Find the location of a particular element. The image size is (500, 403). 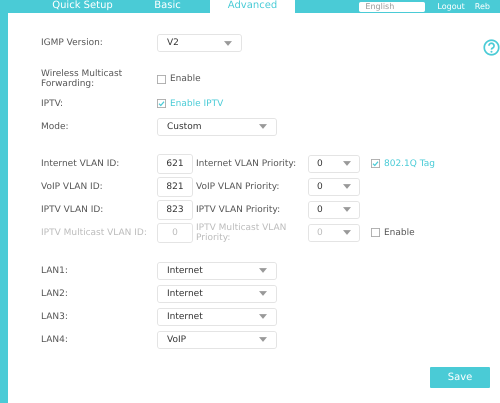

mode-dropdown: Custom is located at coordinates (217, 127).